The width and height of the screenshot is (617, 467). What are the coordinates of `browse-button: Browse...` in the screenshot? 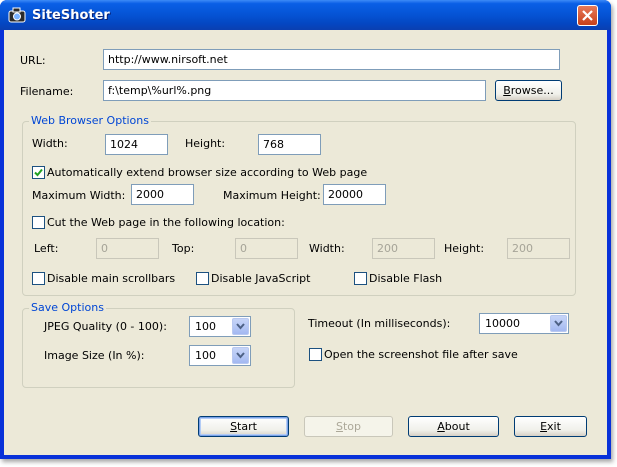 It's located at (528, 90).